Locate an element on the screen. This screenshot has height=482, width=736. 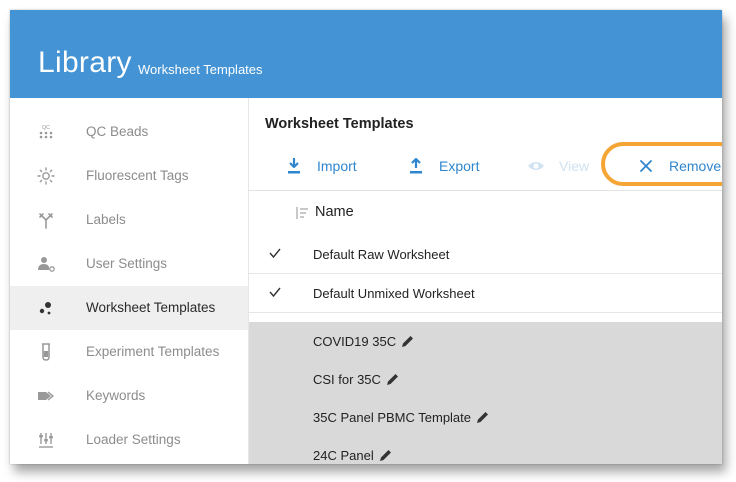
sidebar-item-label: User Settings is located at coordinates (127, 263).